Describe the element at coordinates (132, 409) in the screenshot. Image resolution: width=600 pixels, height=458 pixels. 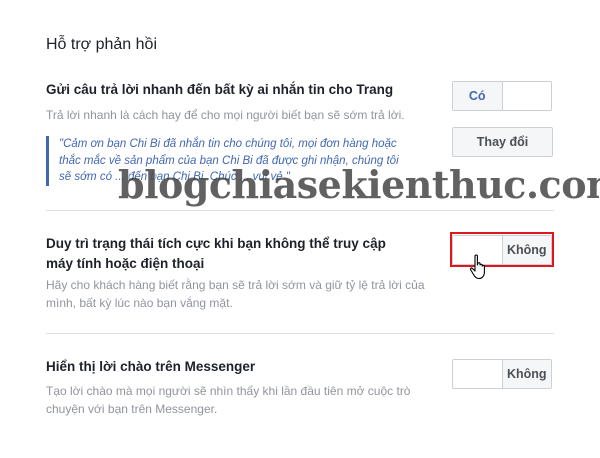
I see `greeting-desc-line: chuyện với bạn trên Messenger.` at that location.